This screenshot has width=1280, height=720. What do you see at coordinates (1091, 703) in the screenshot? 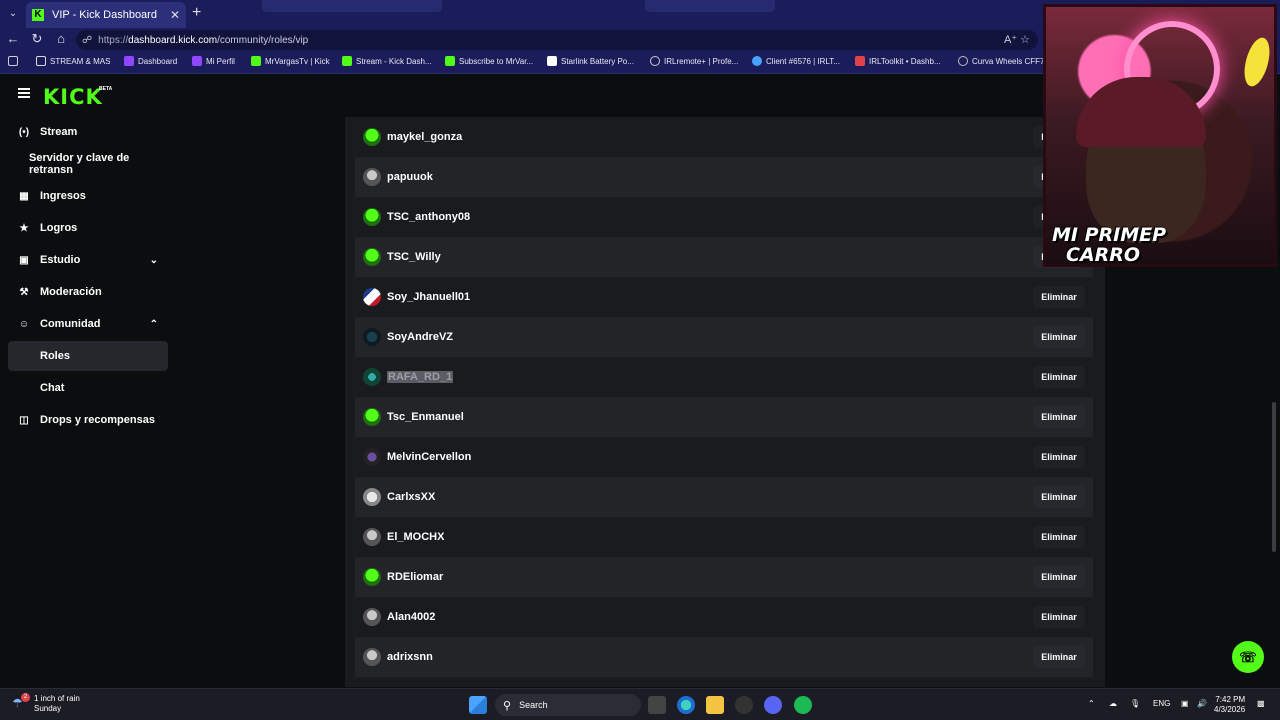
I see `tray-overflow-icon: ⌃` at bounding box center [1091, 703].